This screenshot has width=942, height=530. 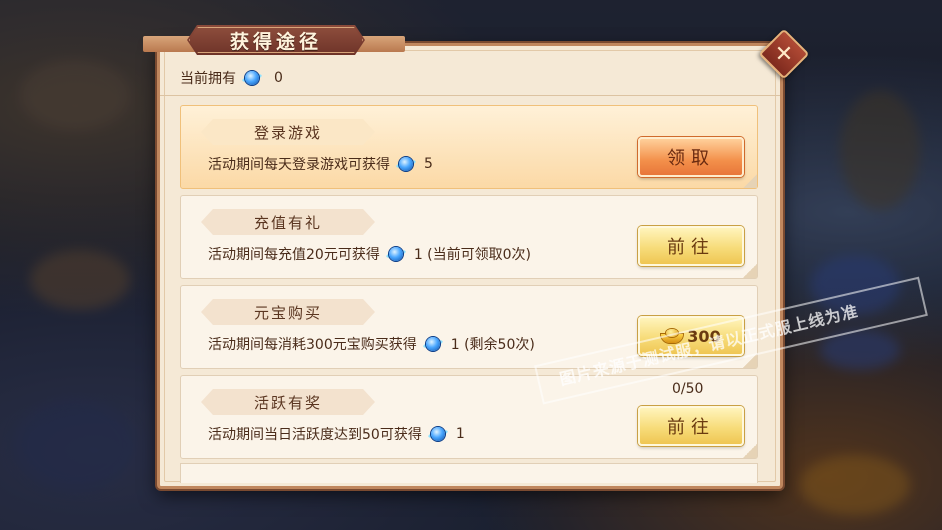 I want to click on task-desc-text: 活动期间每充值20元可获得, so click(x=294, y=255).